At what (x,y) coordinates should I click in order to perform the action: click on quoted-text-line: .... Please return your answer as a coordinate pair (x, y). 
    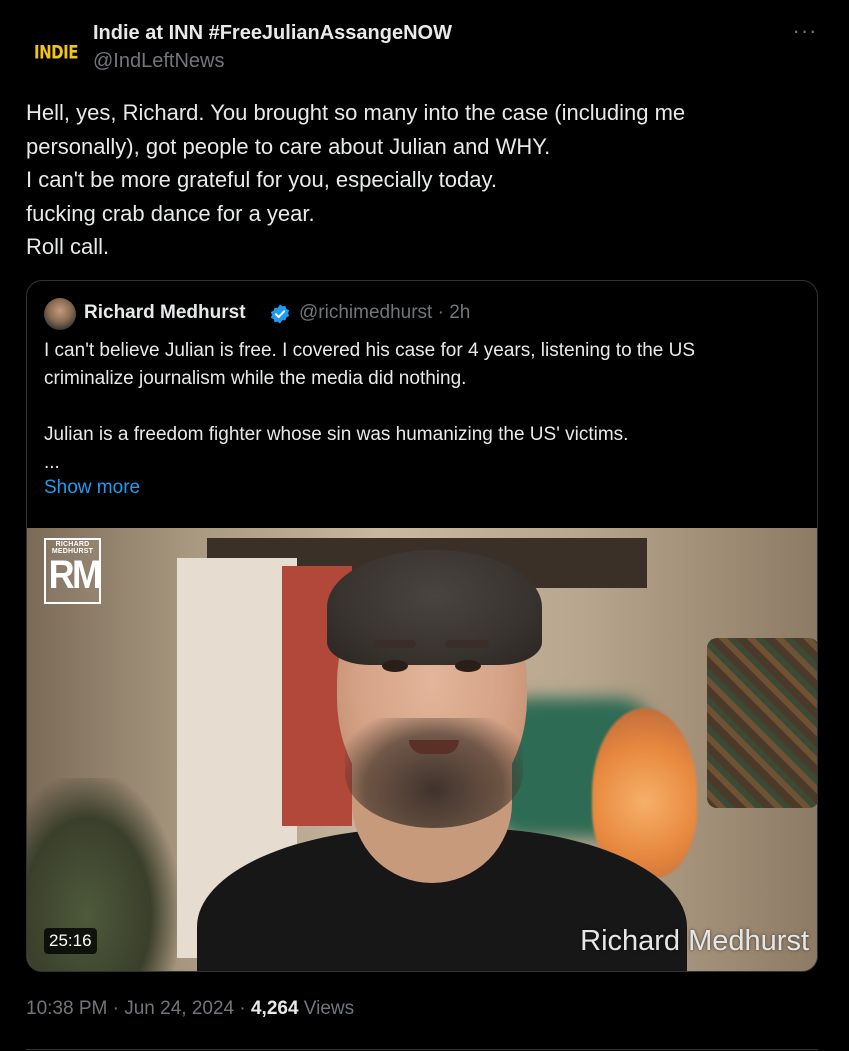
    Looking at the image, I should click on (52, 462).